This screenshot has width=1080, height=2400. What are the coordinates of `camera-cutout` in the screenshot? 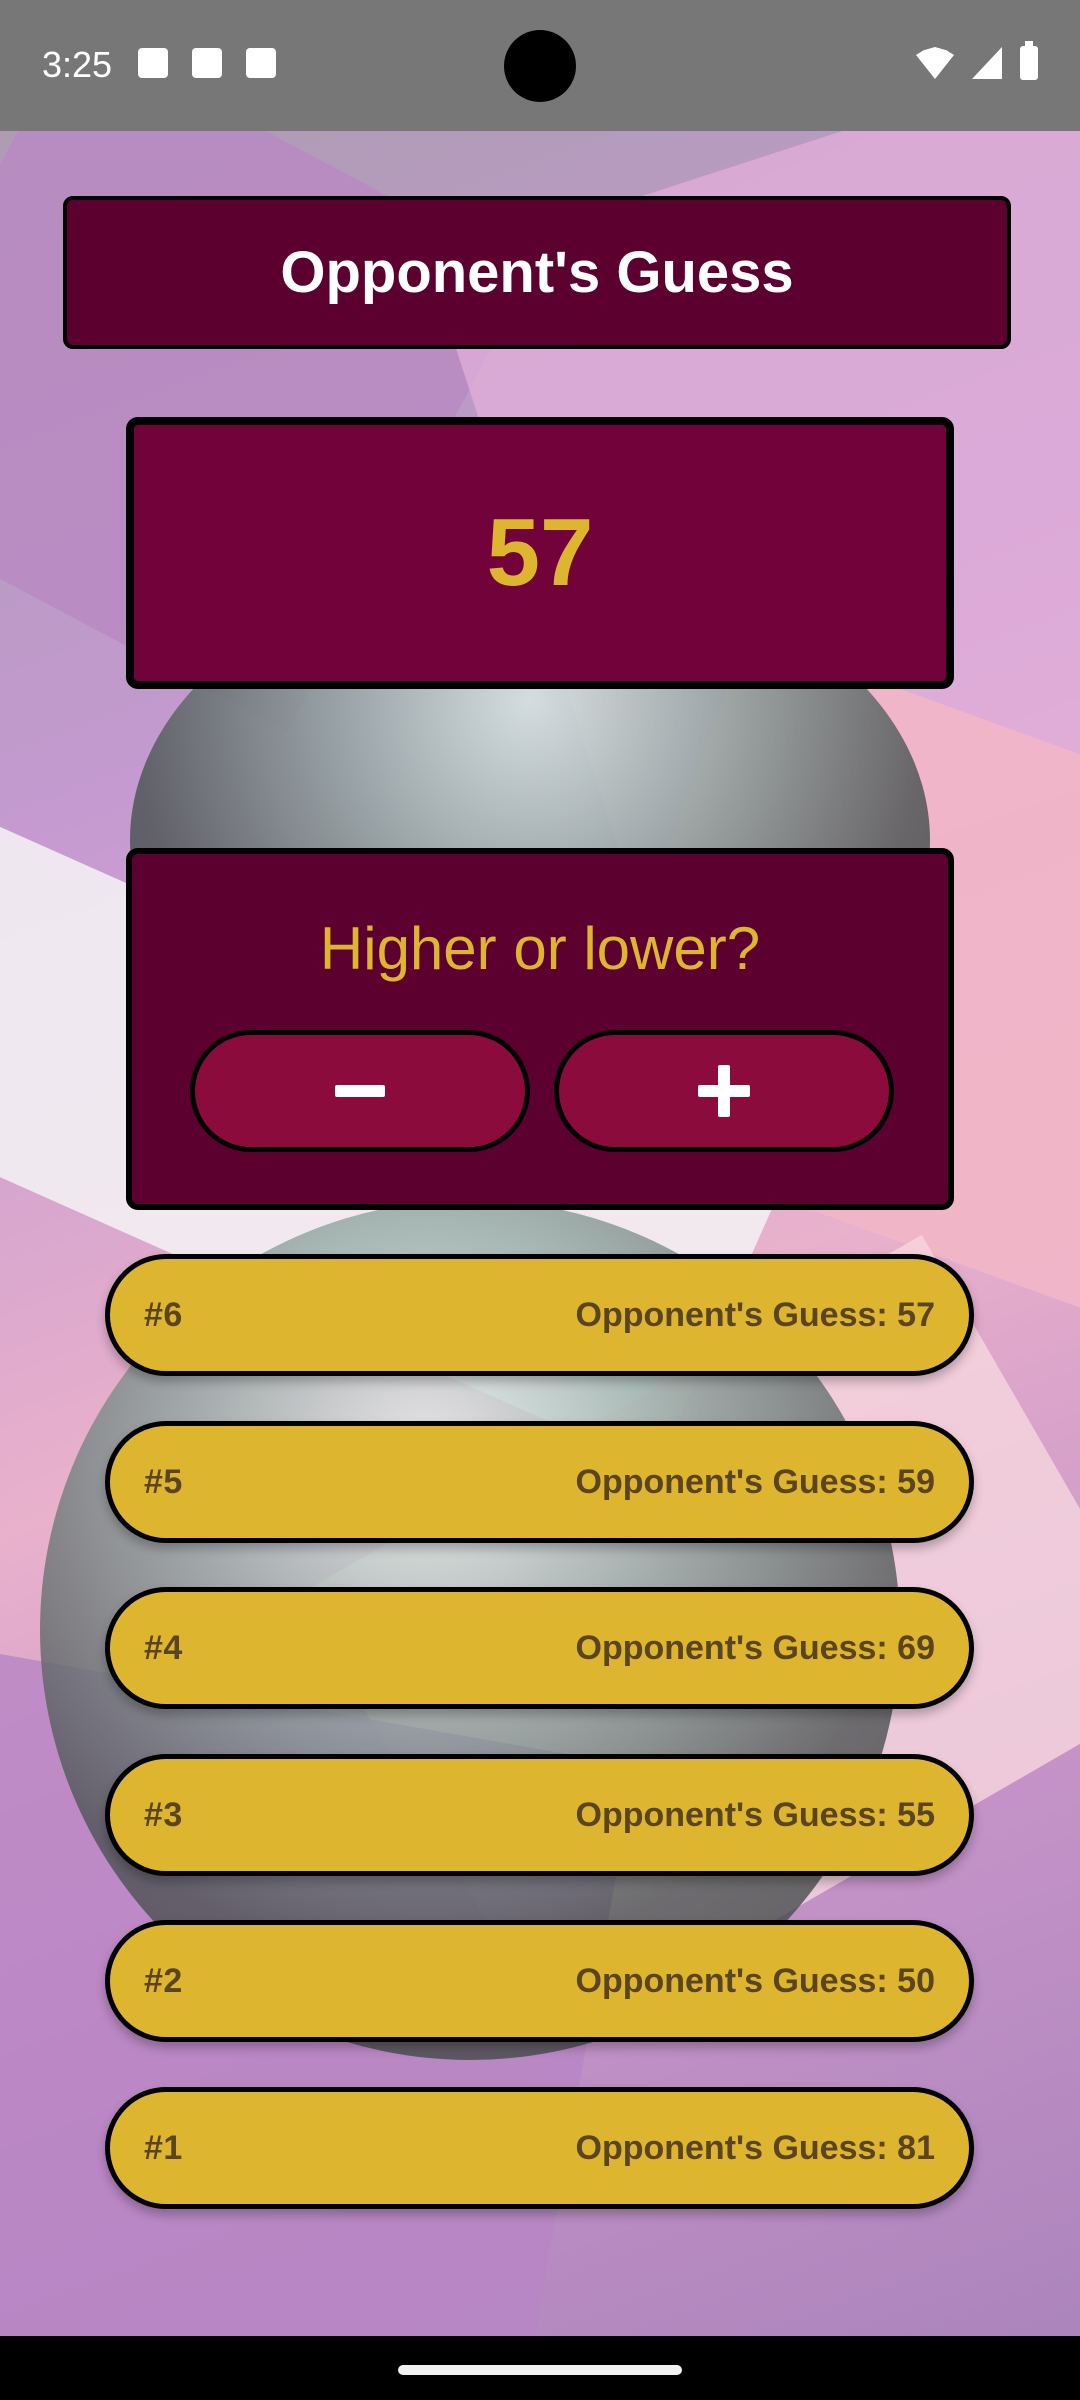 It's located at (540, 66).